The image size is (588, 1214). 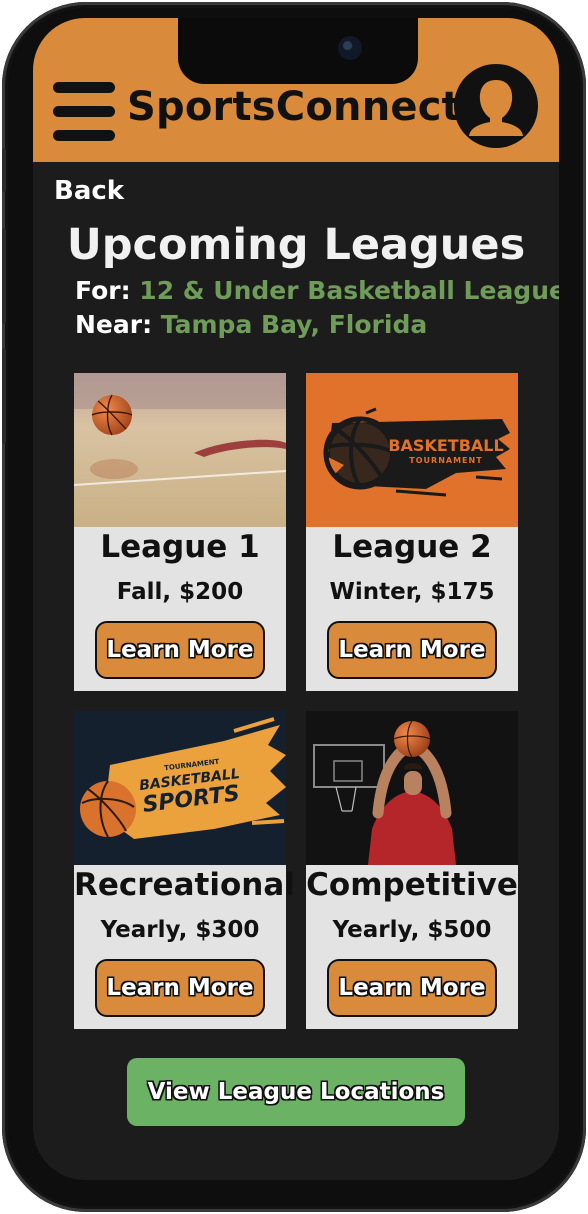 I want to click on league-name: League 1, so click(x=180, y=547).